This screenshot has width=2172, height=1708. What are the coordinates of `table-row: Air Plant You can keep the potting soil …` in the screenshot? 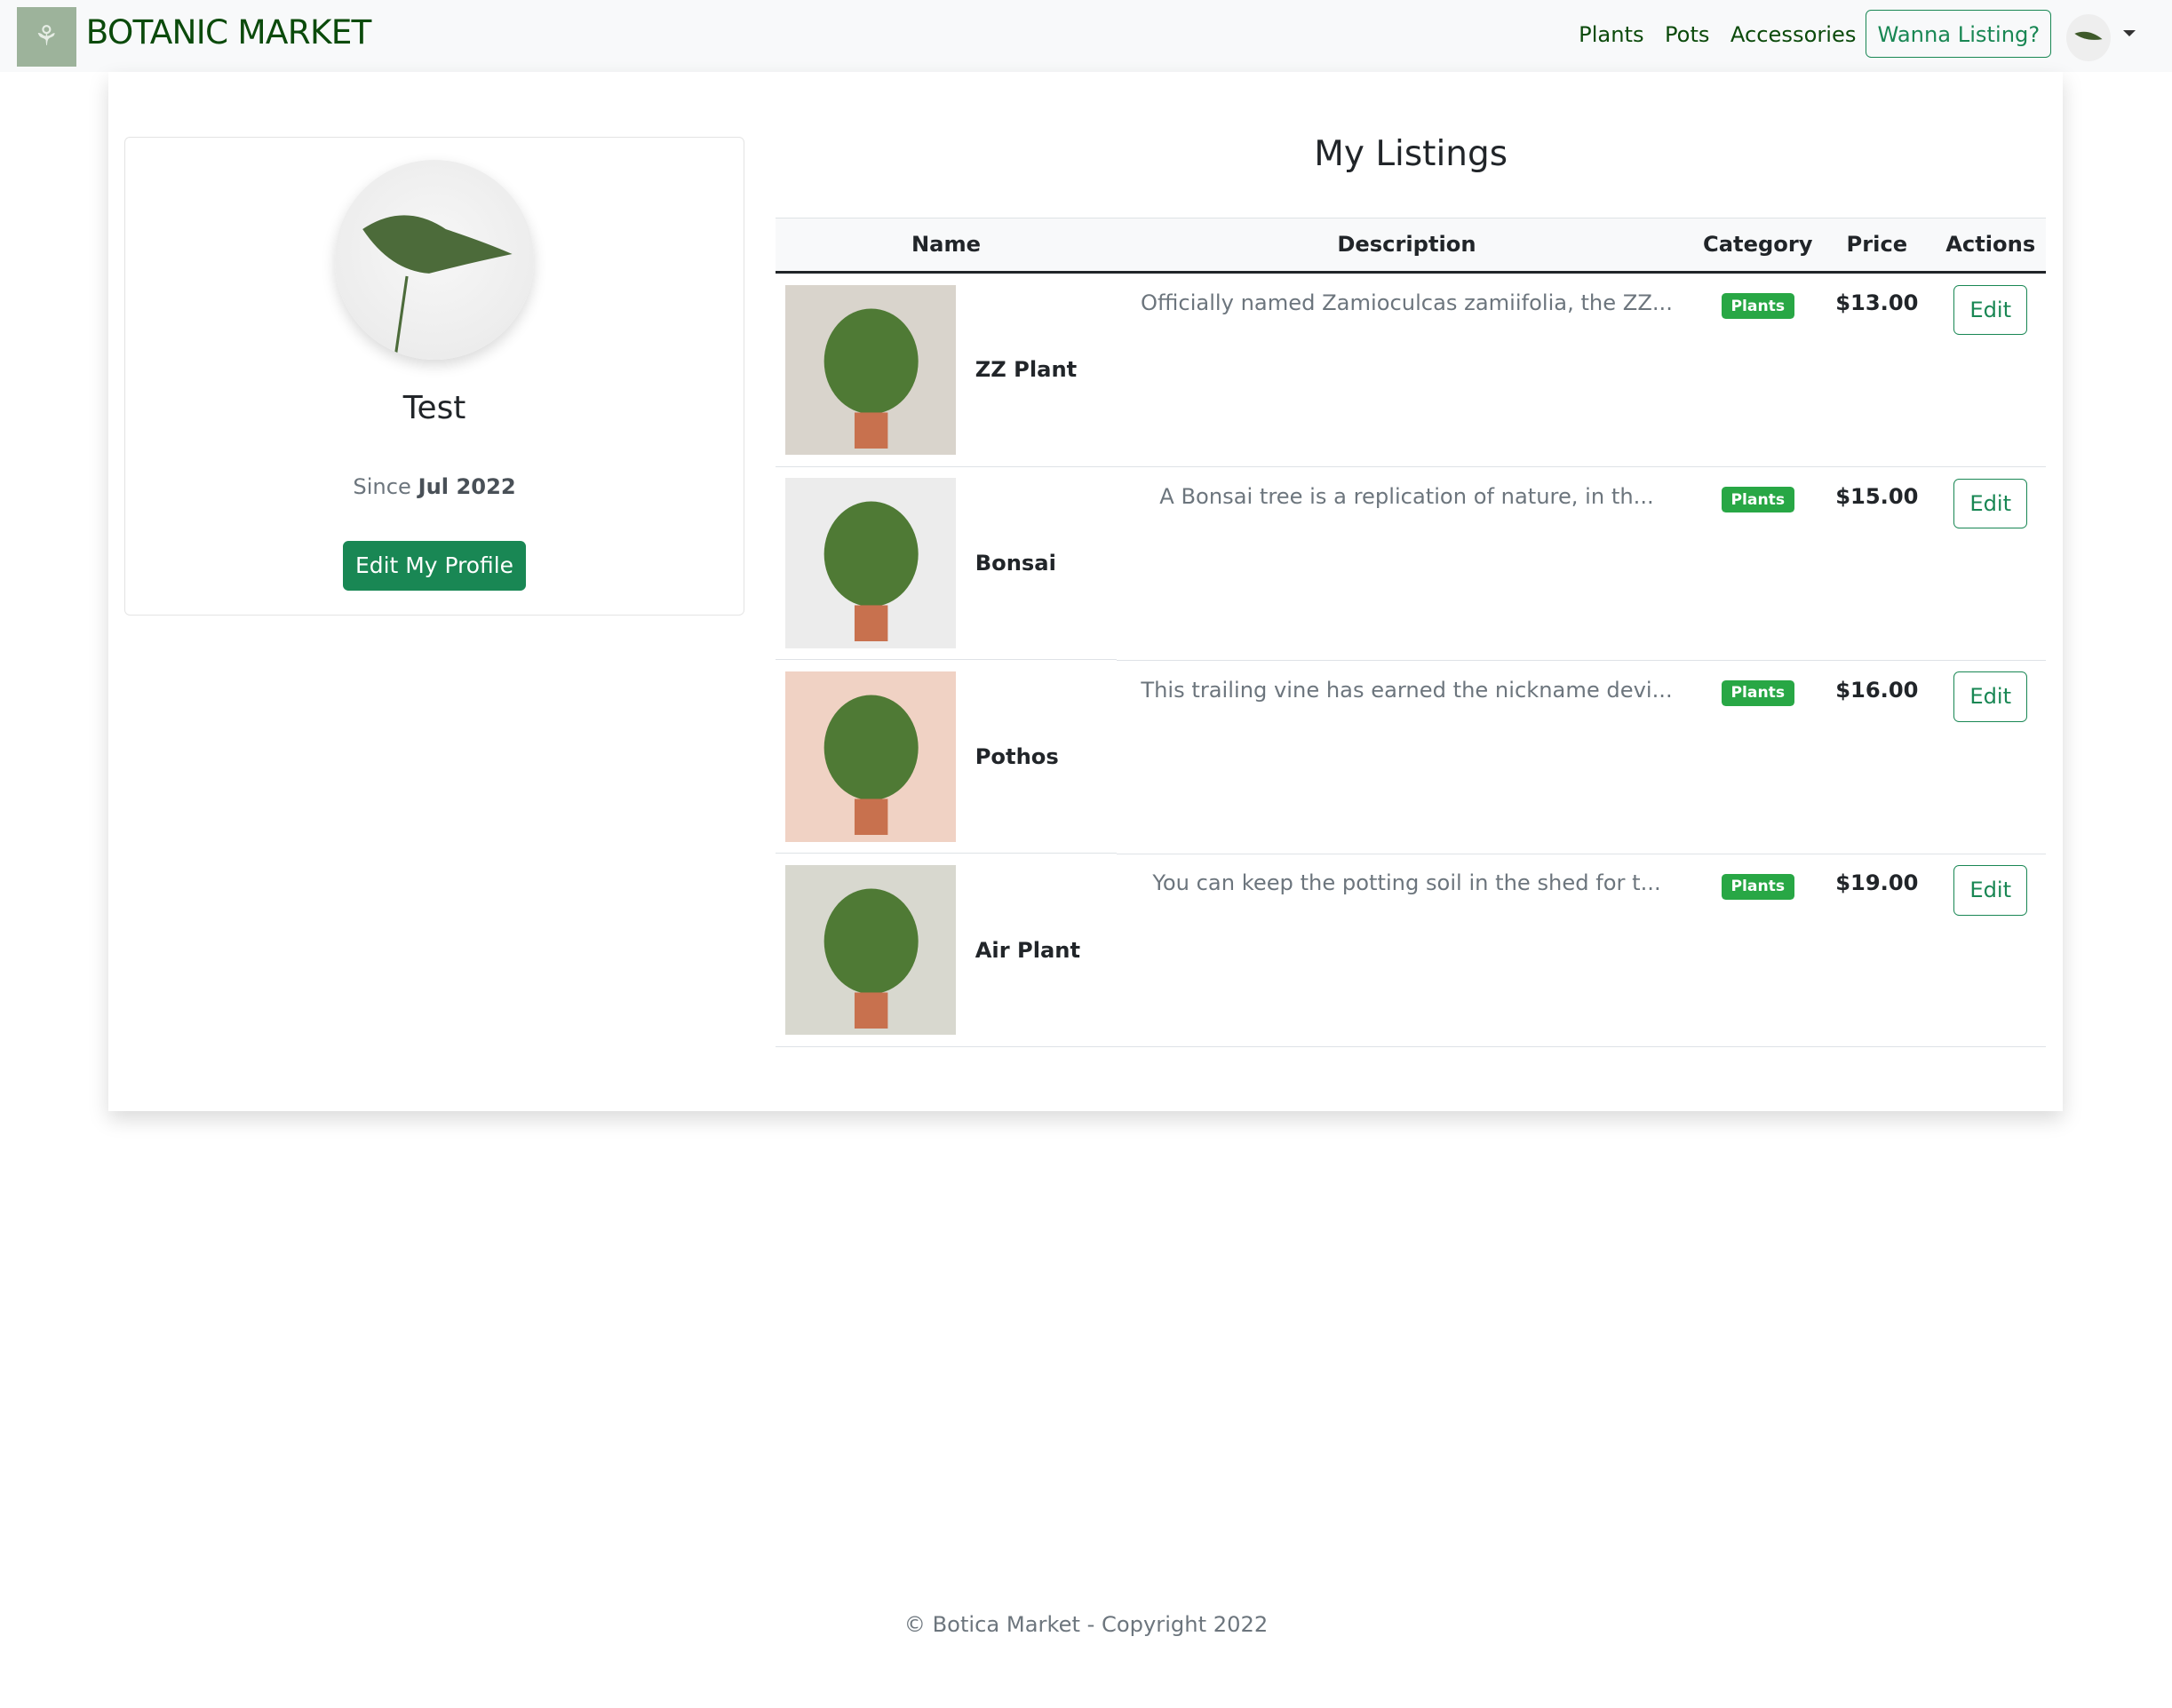 It's located at (1411, 951).